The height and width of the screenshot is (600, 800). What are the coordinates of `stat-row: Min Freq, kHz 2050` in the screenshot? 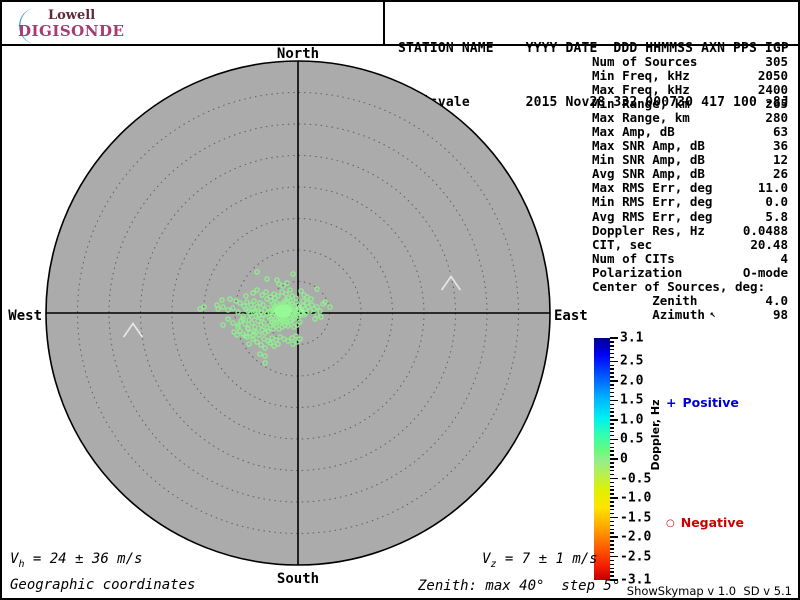 It's located at (690, 76).